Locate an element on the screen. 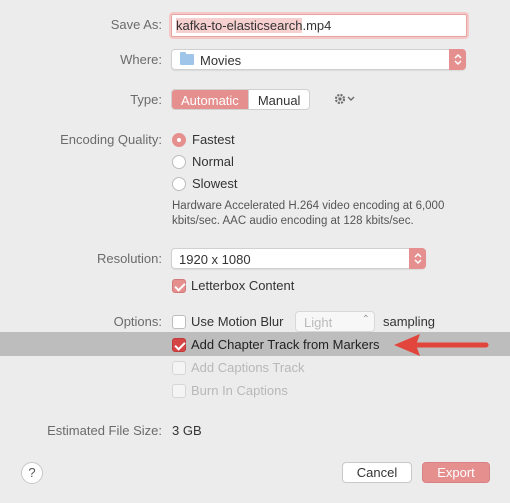 The image size is (510, 503). where-stepper-icon is located at coordinates (457, 59).